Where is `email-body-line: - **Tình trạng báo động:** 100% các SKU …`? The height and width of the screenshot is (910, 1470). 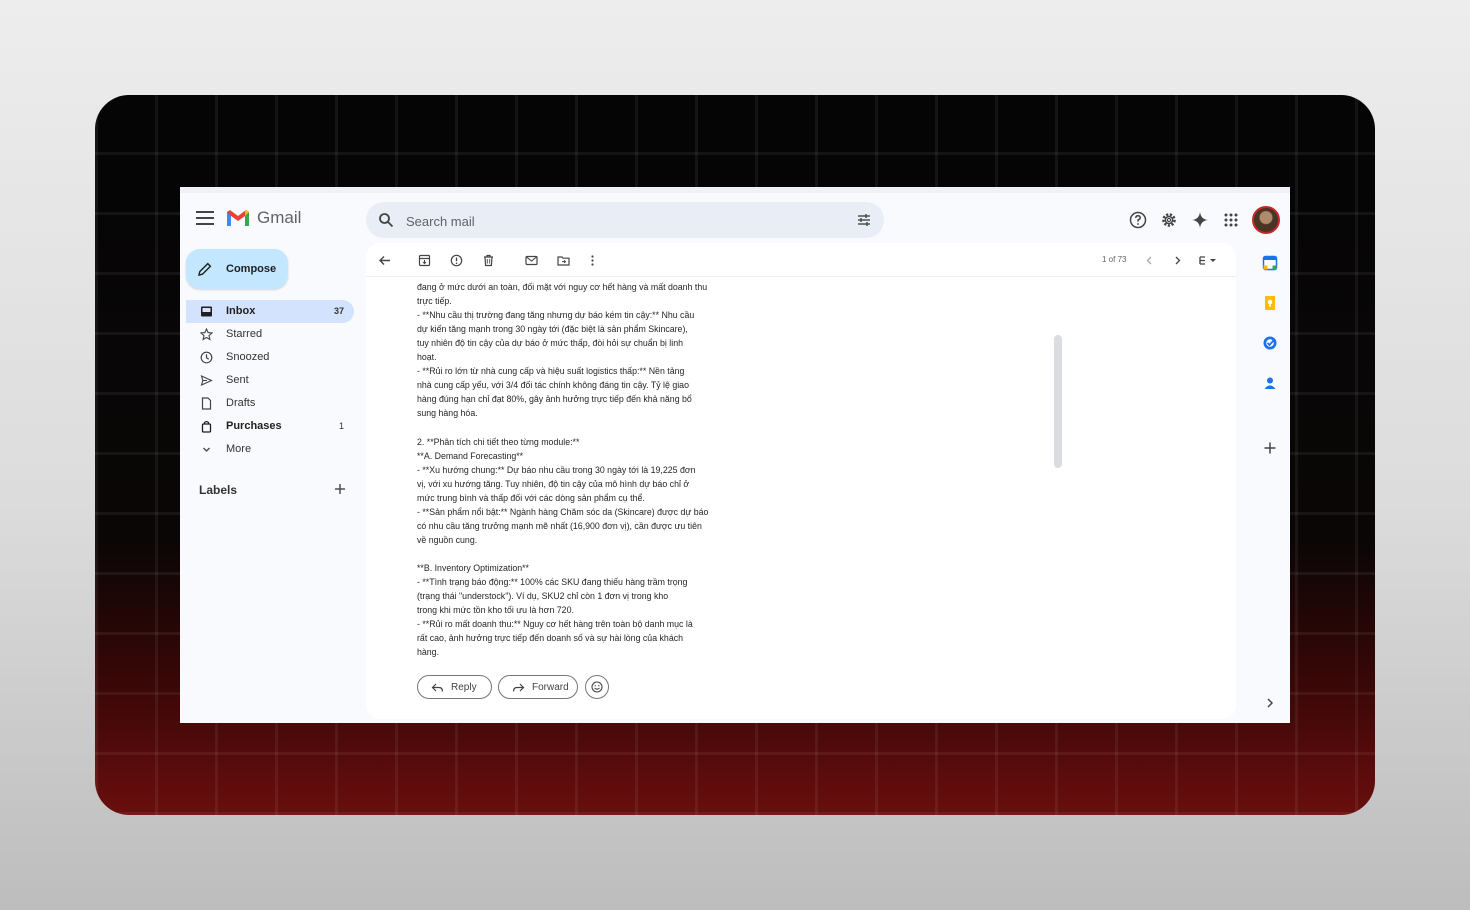
email-body-line: - **Tình trạng báo động:** 100% các SKU … is located at coordinates (552, 581).